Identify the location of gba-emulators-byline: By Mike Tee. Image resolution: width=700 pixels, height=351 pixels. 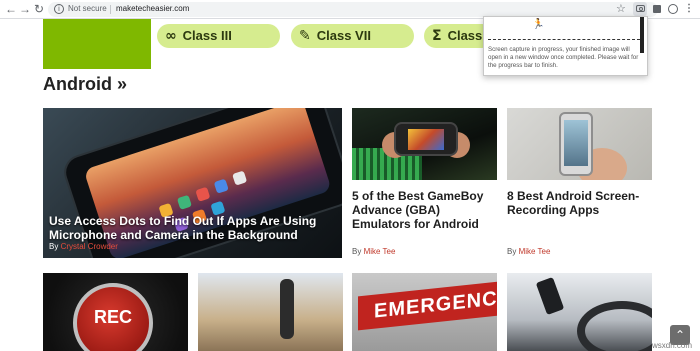
(373, 251).